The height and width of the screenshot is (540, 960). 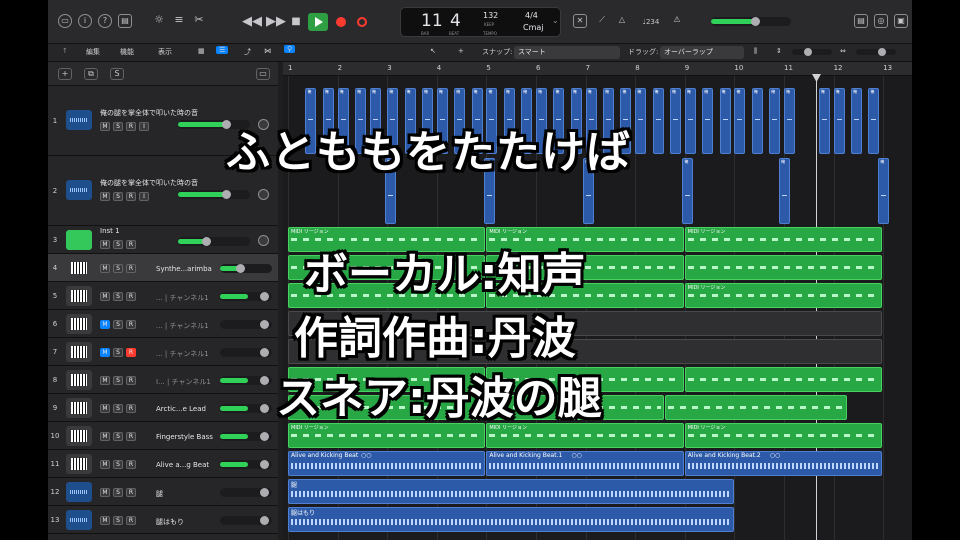 I want to click on track-name: Arctic...e Lead, so click(x=181, y=409).